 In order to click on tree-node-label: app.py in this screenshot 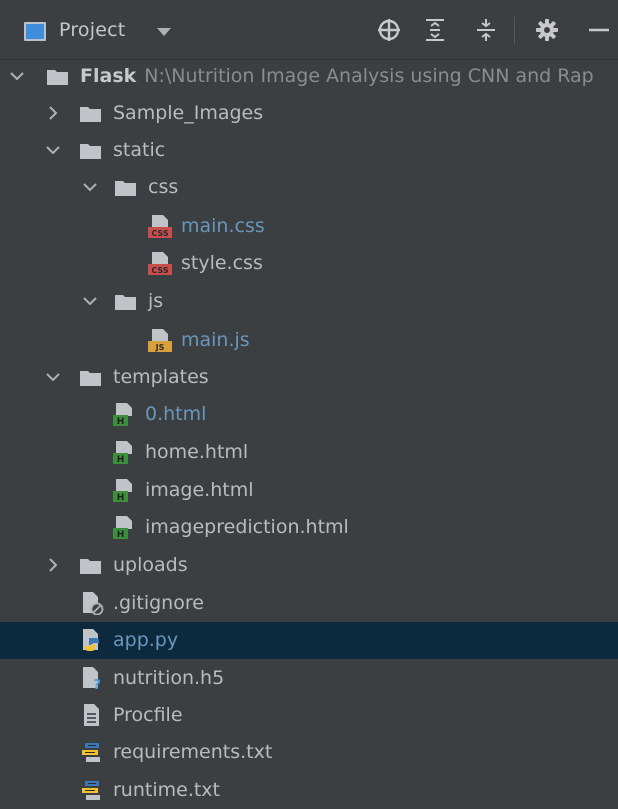, I will do `click(146, 640)`.